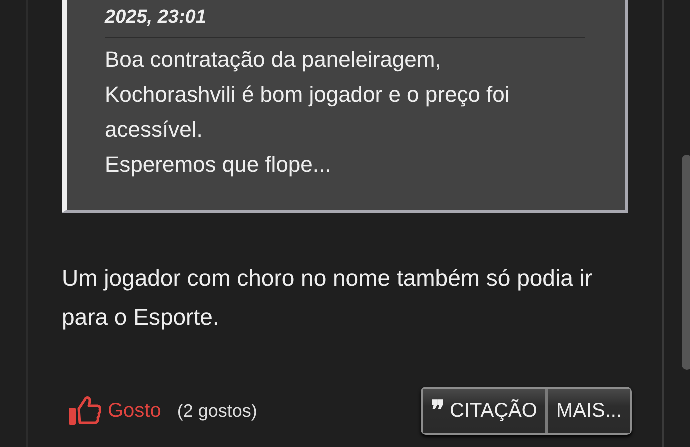 The image size is (690, 447). I want to click on quote-line: Kochorashvili é bom jogador e o preço foi acessível., so click(308, 112).